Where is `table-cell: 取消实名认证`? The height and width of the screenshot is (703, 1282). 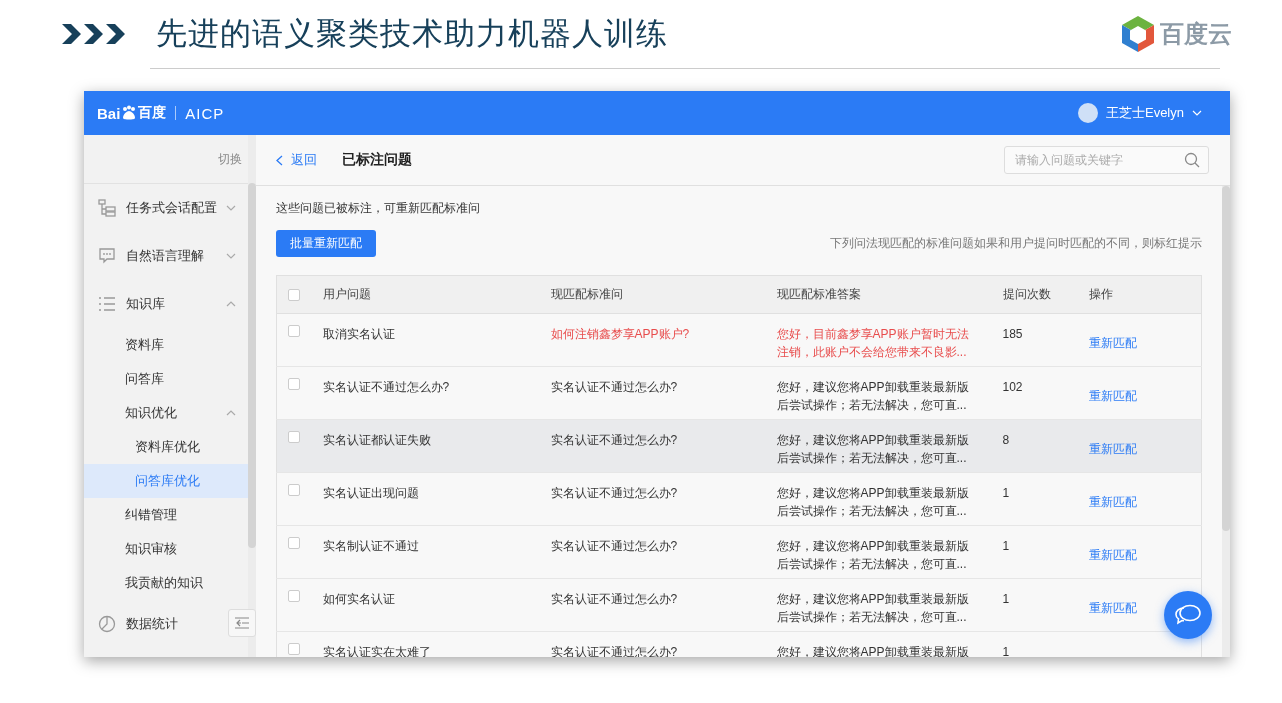
table-cell: 取消实名认证 is located at coordinates (358, 334).